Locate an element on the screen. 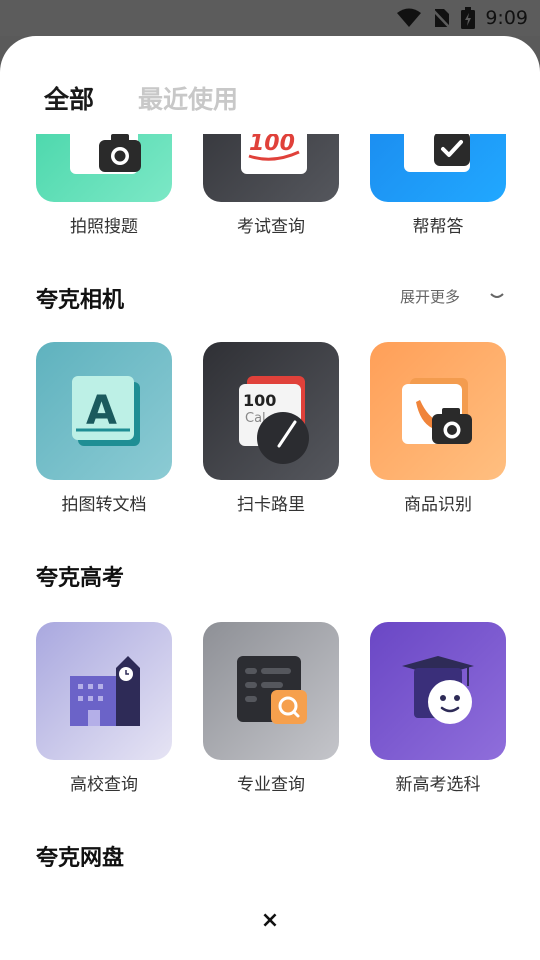  tool-new-gaokao-subjects: 新高考选科 is located at coordinates (438, 708).